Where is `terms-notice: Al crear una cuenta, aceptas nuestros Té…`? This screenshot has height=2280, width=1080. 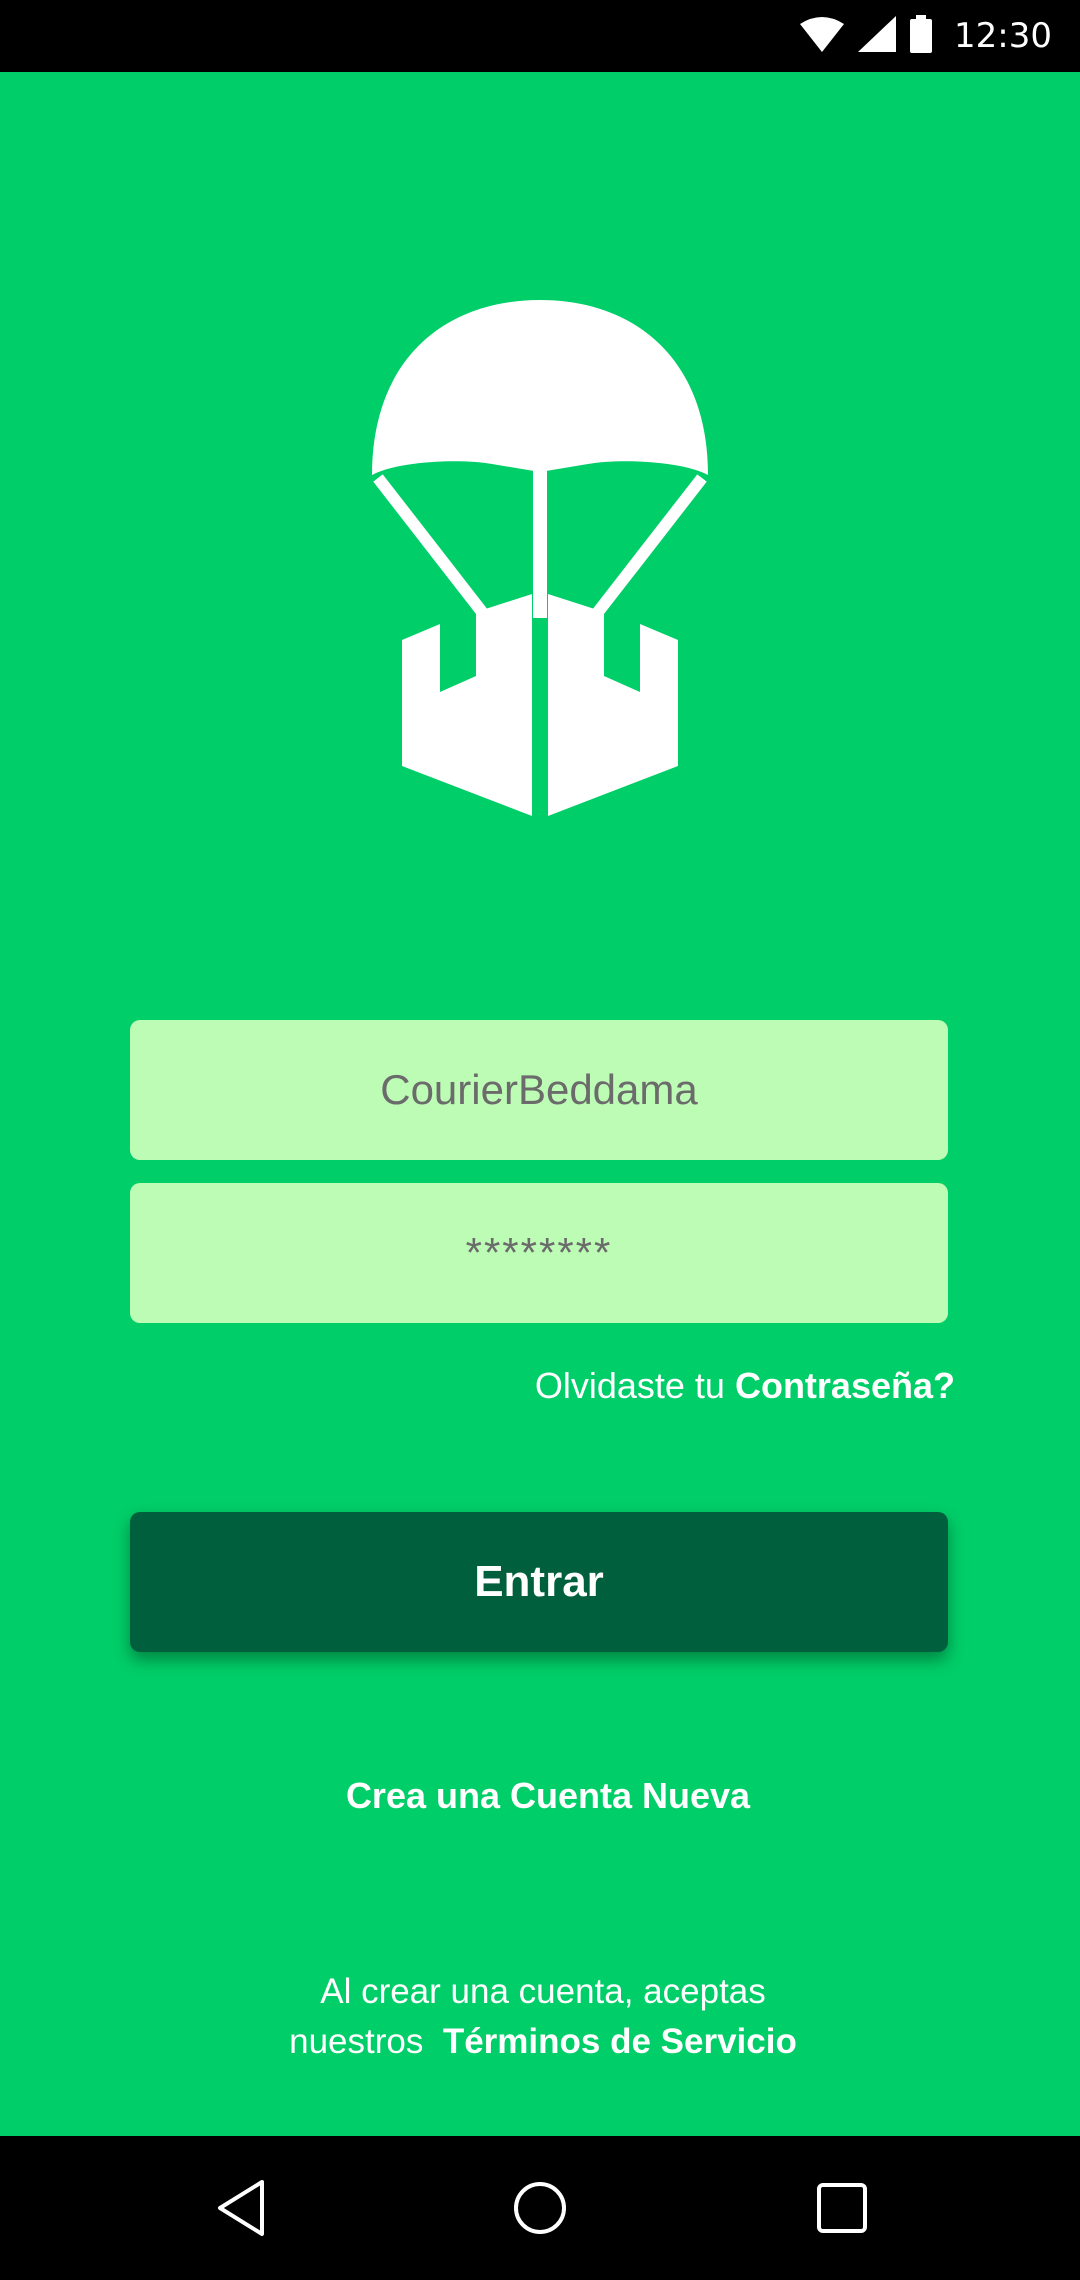
terms-notice: Al crear una cuenta, aceptas nuestros Té… is located at coordinates (540, 2017).